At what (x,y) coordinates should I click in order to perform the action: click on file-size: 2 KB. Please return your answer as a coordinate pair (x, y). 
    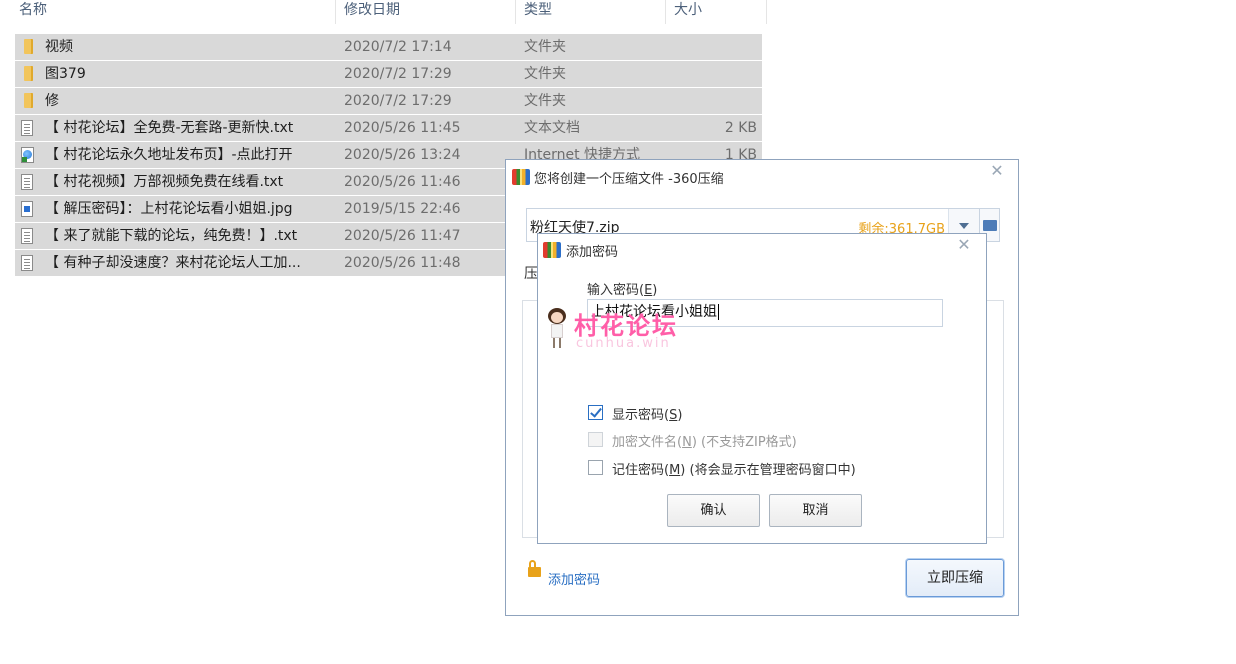
    Looking at the image, I should click on (740, 128).